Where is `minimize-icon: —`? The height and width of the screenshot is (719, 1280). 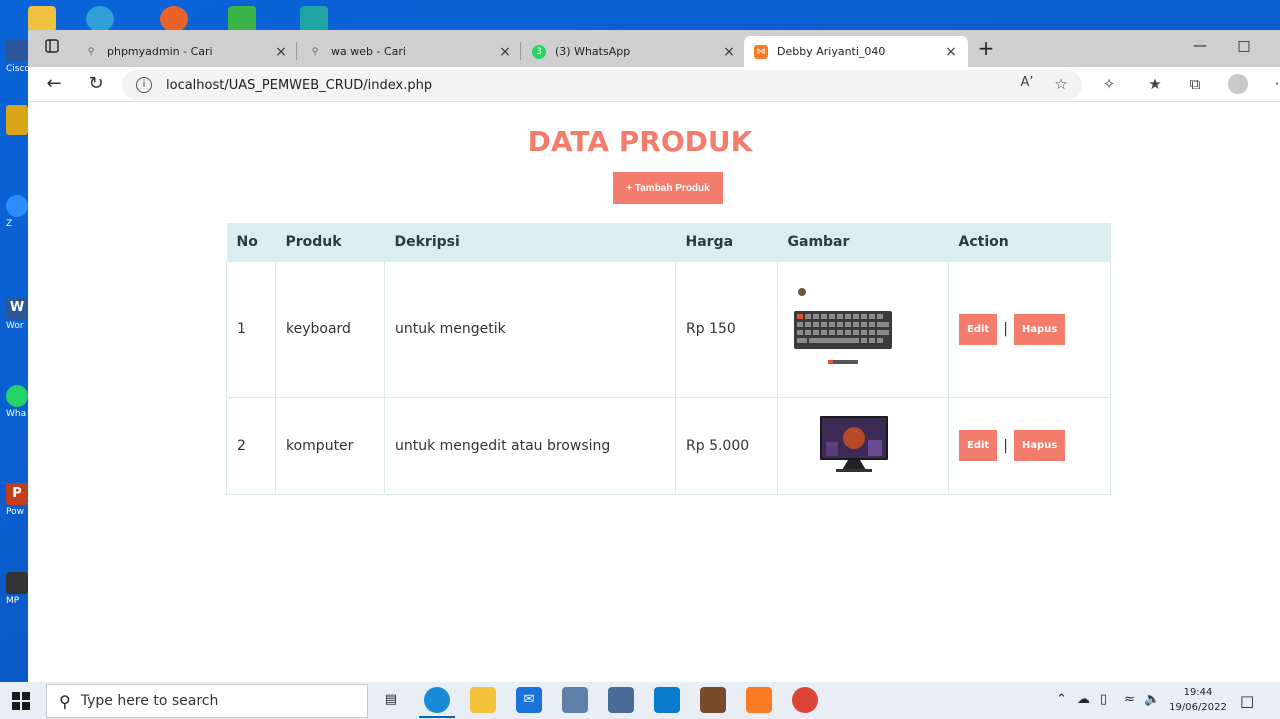 minimize-icon: — is located at coordinates (1200, 46).